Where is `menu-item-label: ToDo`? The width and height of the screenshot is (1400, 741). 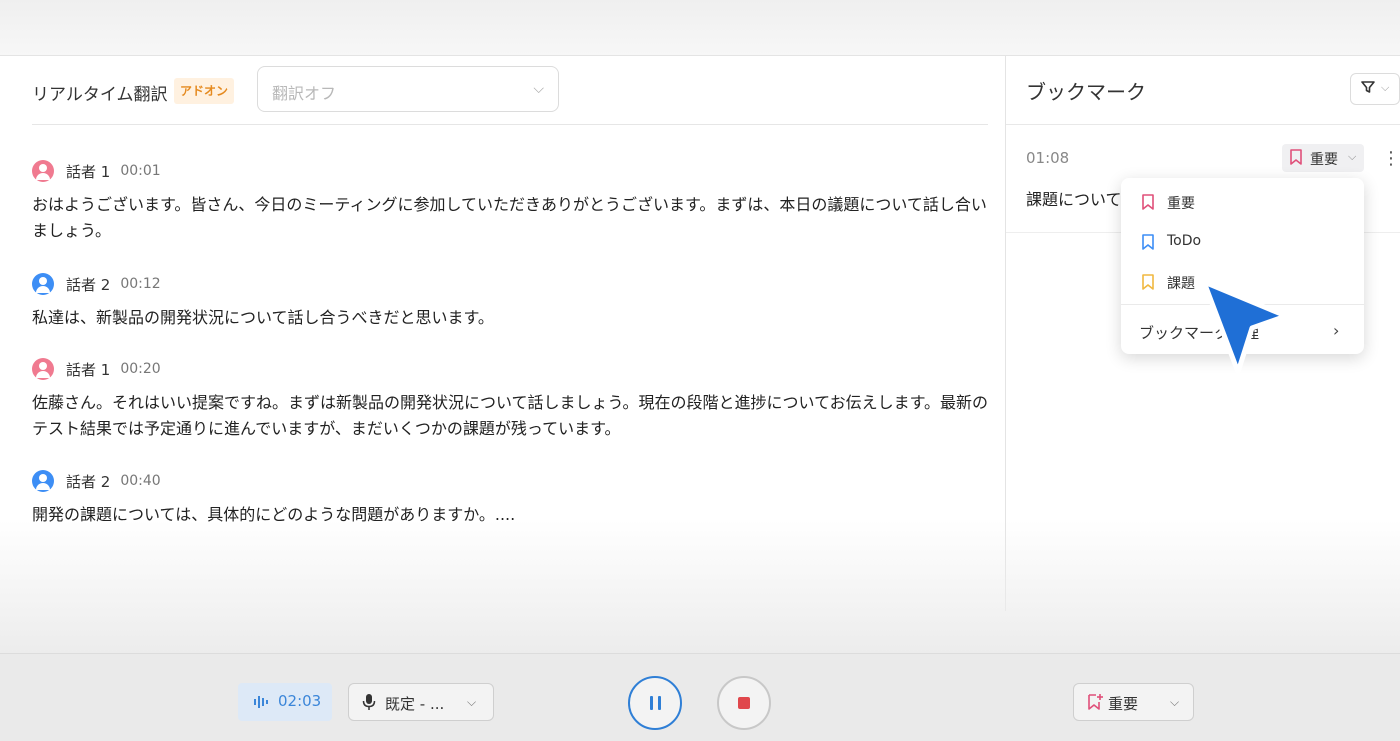 menu-item-label: ToDo is located at coordinates (1184, 241).